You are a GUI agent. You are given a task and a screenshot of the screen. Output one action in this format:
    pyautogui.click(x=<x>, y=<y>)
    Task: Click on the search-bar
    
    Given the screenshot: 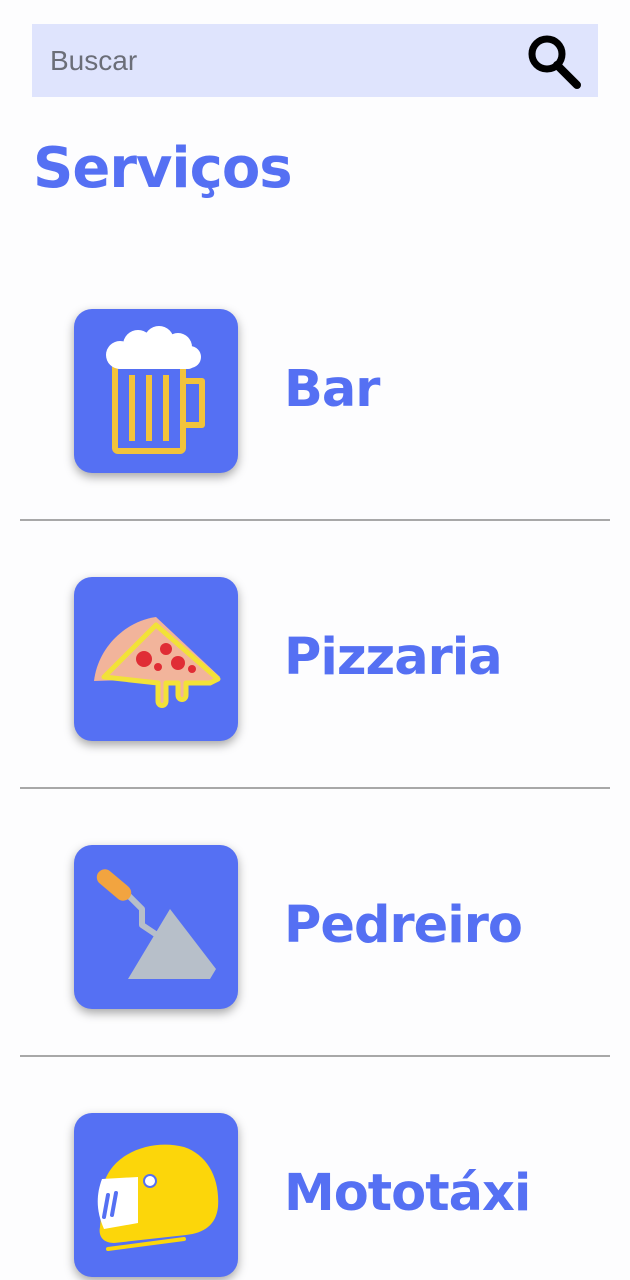 What is the action you would take?
    pyautogui.click(x=315, y=60)
    